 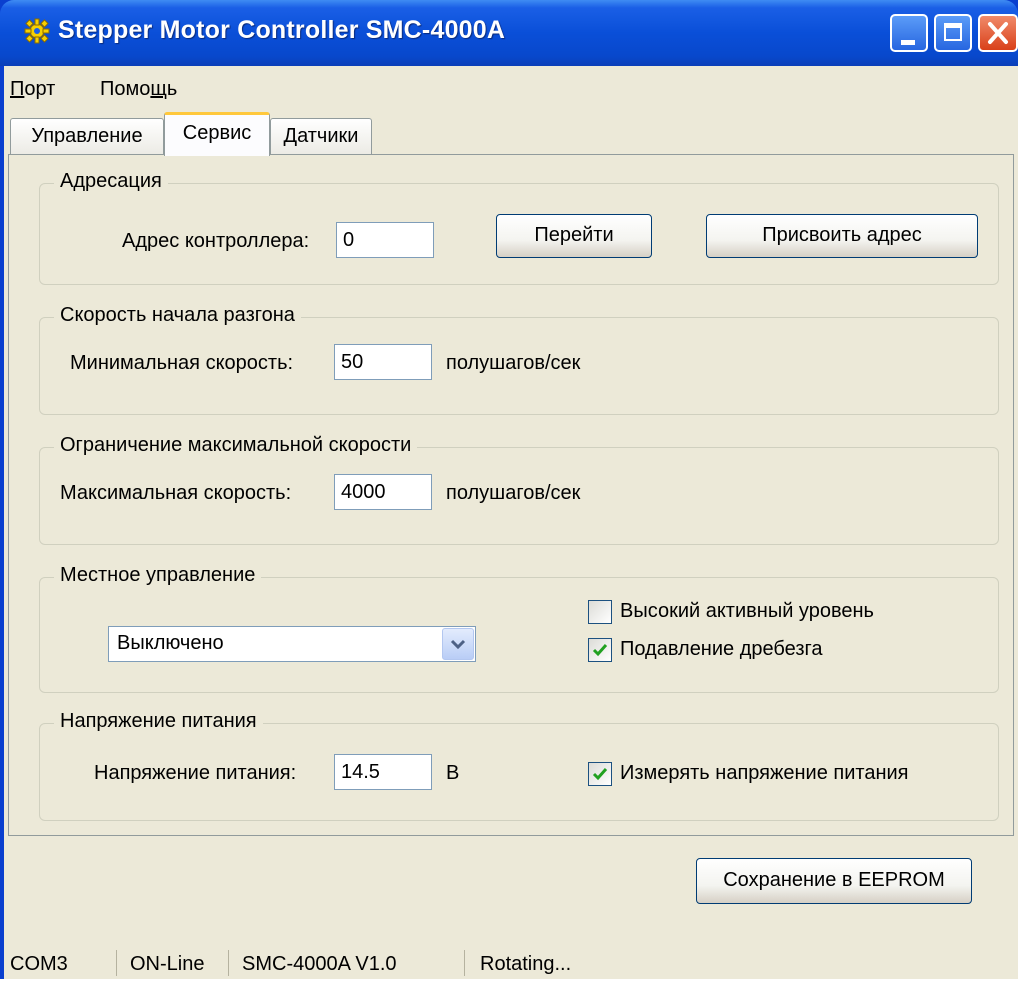 I want to click on minimize-button, so click(x=909, y=33).